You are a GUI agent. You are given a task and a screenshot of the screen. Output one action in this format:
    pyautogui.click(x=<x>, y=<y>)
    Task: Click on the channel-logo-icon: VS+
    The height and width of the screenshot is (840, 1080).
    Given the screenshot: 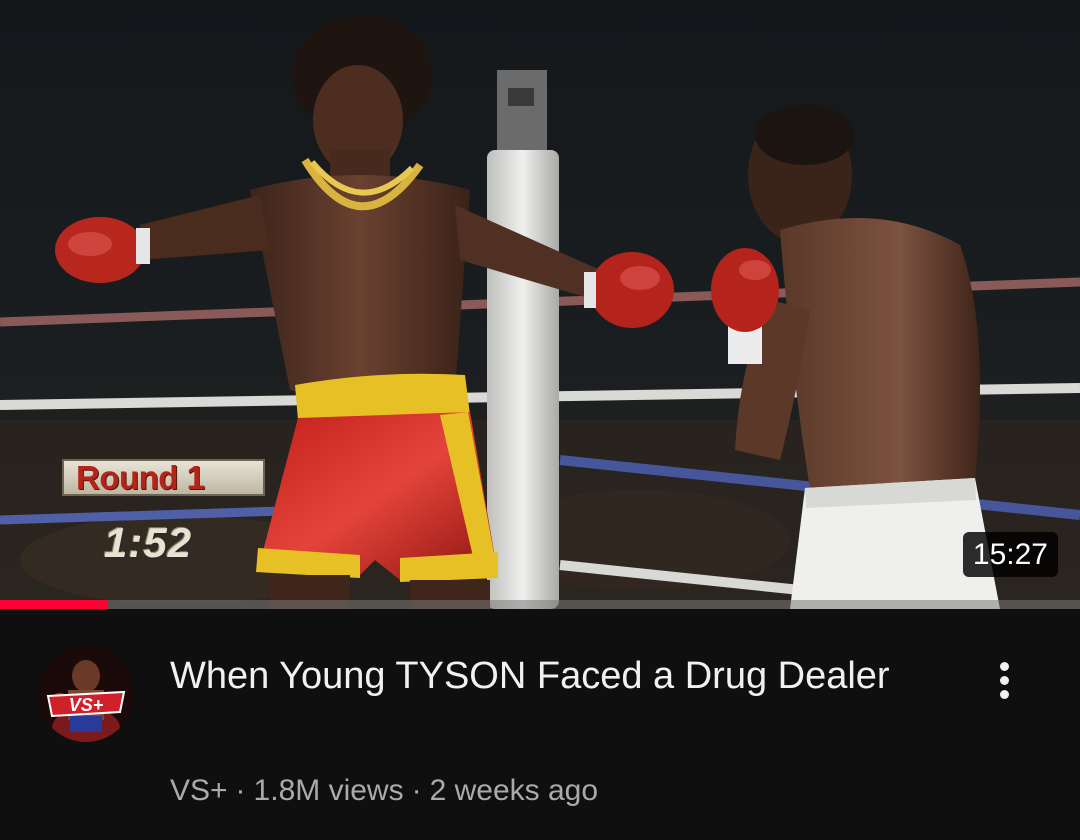 What is the action you would take?
    pyautogui.click(x=86, y=694)
    